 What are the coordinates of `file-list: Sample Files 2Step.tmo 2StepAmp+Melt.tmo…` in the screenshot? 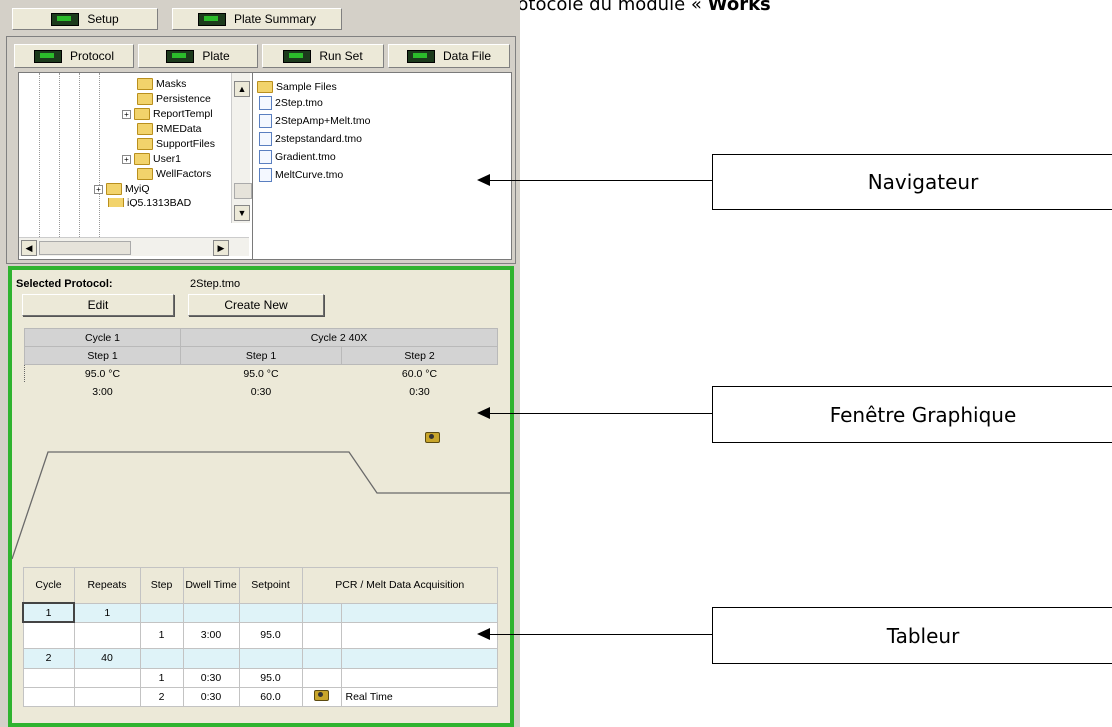 It's located at (382, 166).